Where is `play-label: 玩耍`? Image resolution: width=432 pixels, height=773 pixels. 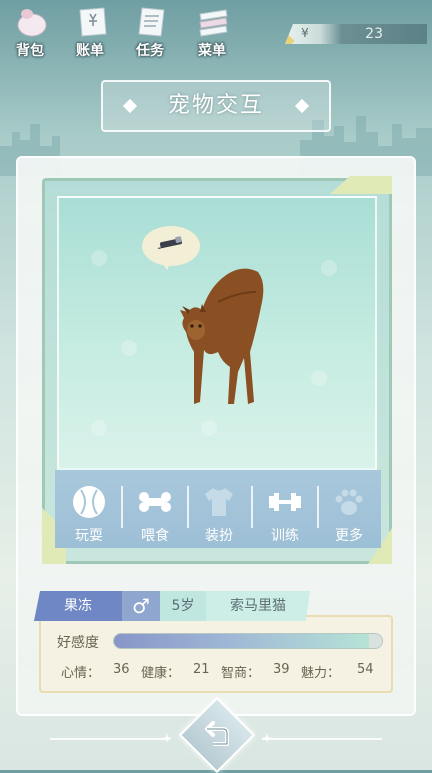 play-label: 玩耍 is located at coordinates (89, 536).